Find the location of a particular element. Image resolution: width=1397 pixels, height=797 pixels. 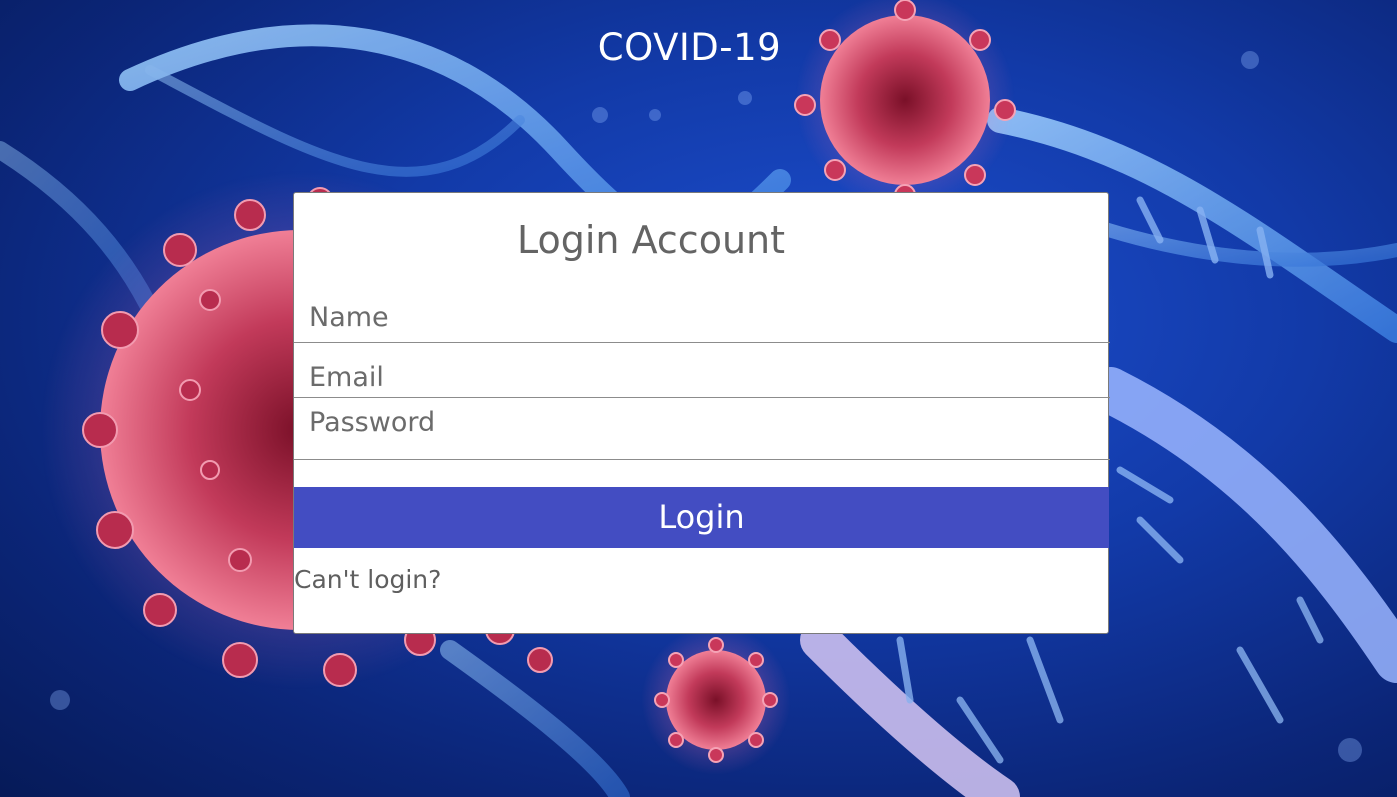

login-button: Login is located at coordinates (701, 517).